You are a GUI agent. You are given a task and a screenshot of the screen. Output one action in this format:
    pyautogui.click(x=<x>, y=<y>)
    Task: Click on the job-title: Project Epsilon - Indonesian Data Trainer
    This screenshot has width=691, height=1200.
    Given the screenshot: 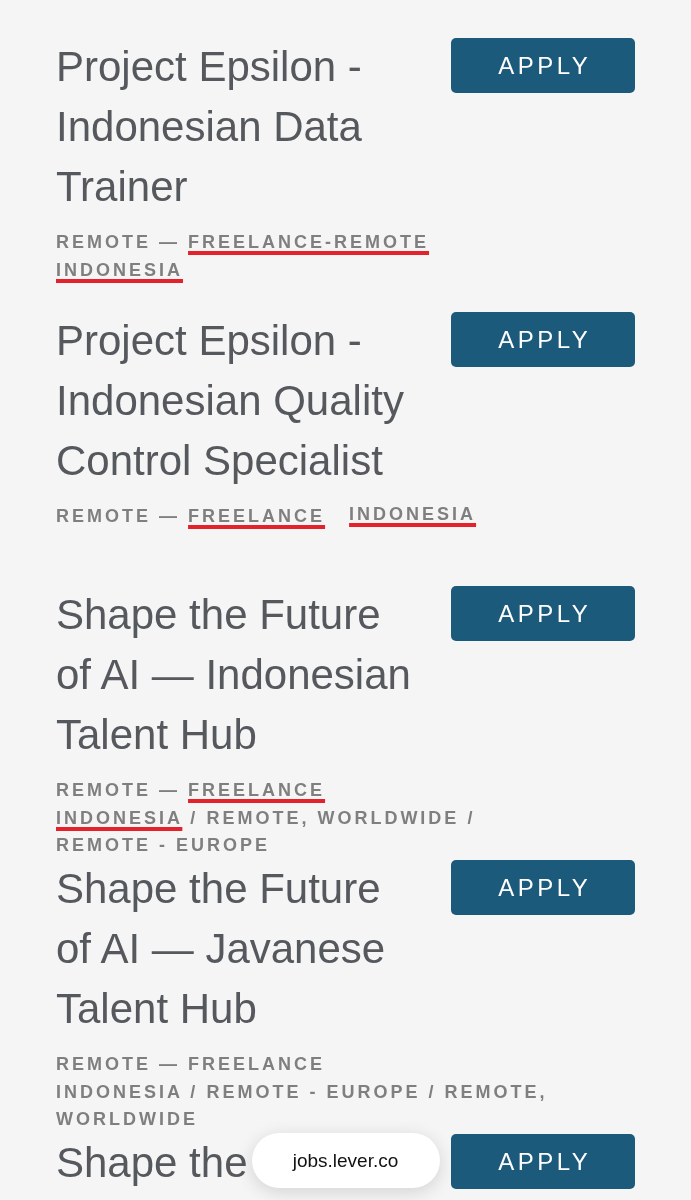 What is the action you would take?
    pyautogui.click(x=237, y=127)
    